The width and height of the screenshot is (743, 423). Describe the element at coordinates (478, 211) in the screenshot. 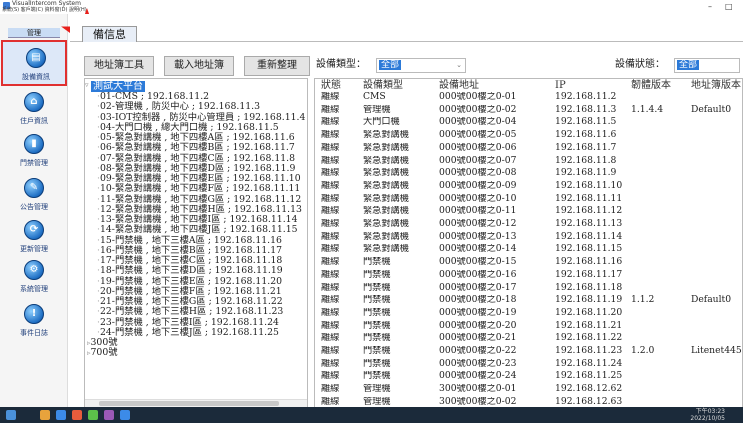

I see `cell-address: 000號00樓之0-11` at that location.